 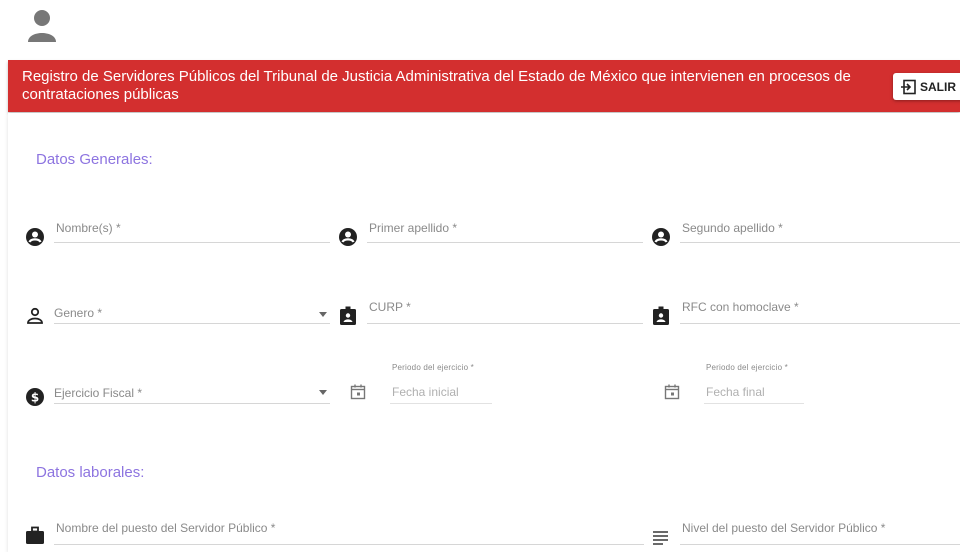 What do you see at coordinates (413, 228) in the screenshot?
I see `primer-apellido-label: Primer apellido *` at bounding box center [413, 228].